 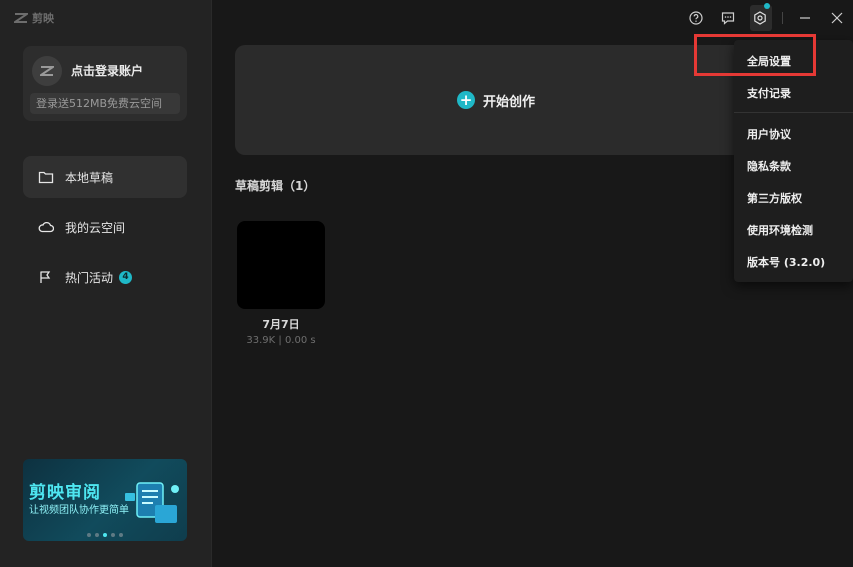 I want to click on help-button, so click(x=696, y=18).